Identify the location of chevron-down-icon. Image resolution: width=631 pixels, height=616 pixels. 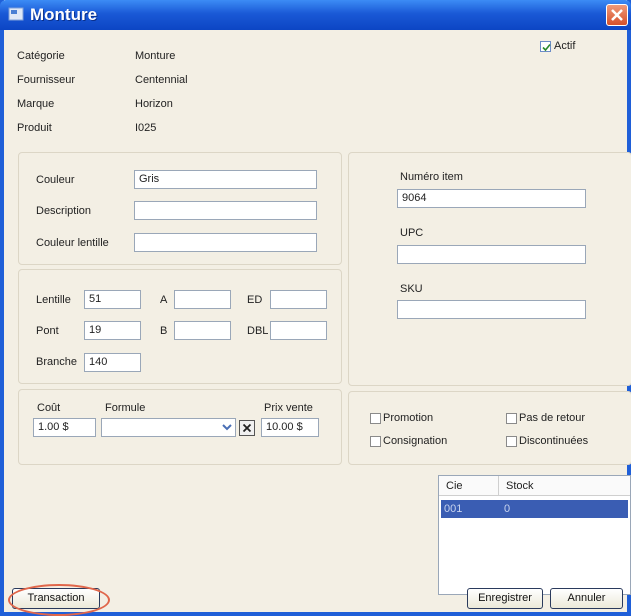
(227, 427).